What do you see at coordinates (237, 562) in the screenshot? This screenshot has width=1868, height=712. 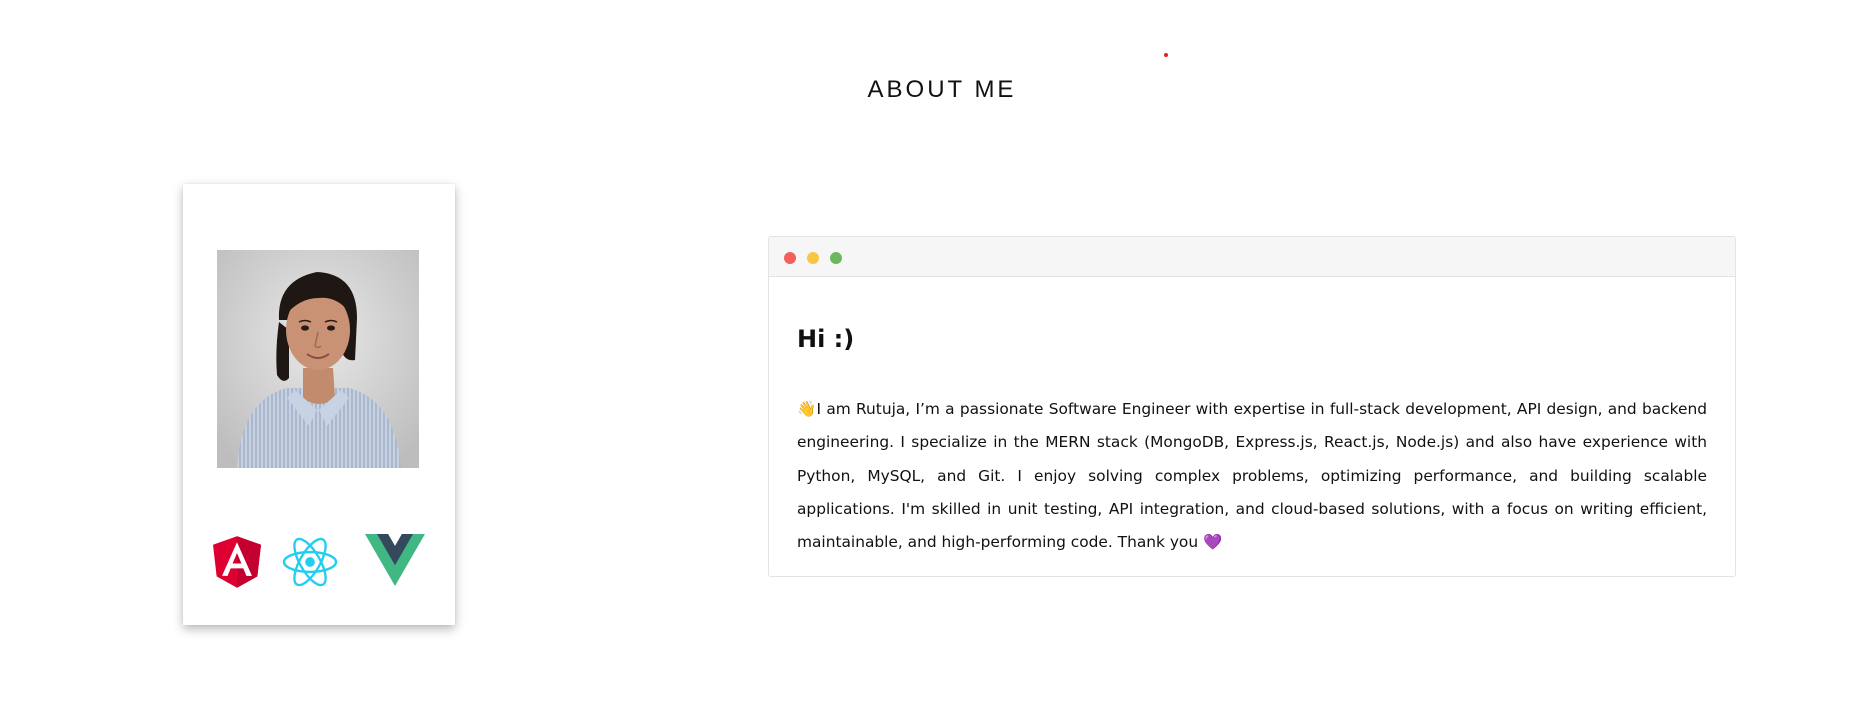 I see `angular-icon` at bounding box center [237, 562].